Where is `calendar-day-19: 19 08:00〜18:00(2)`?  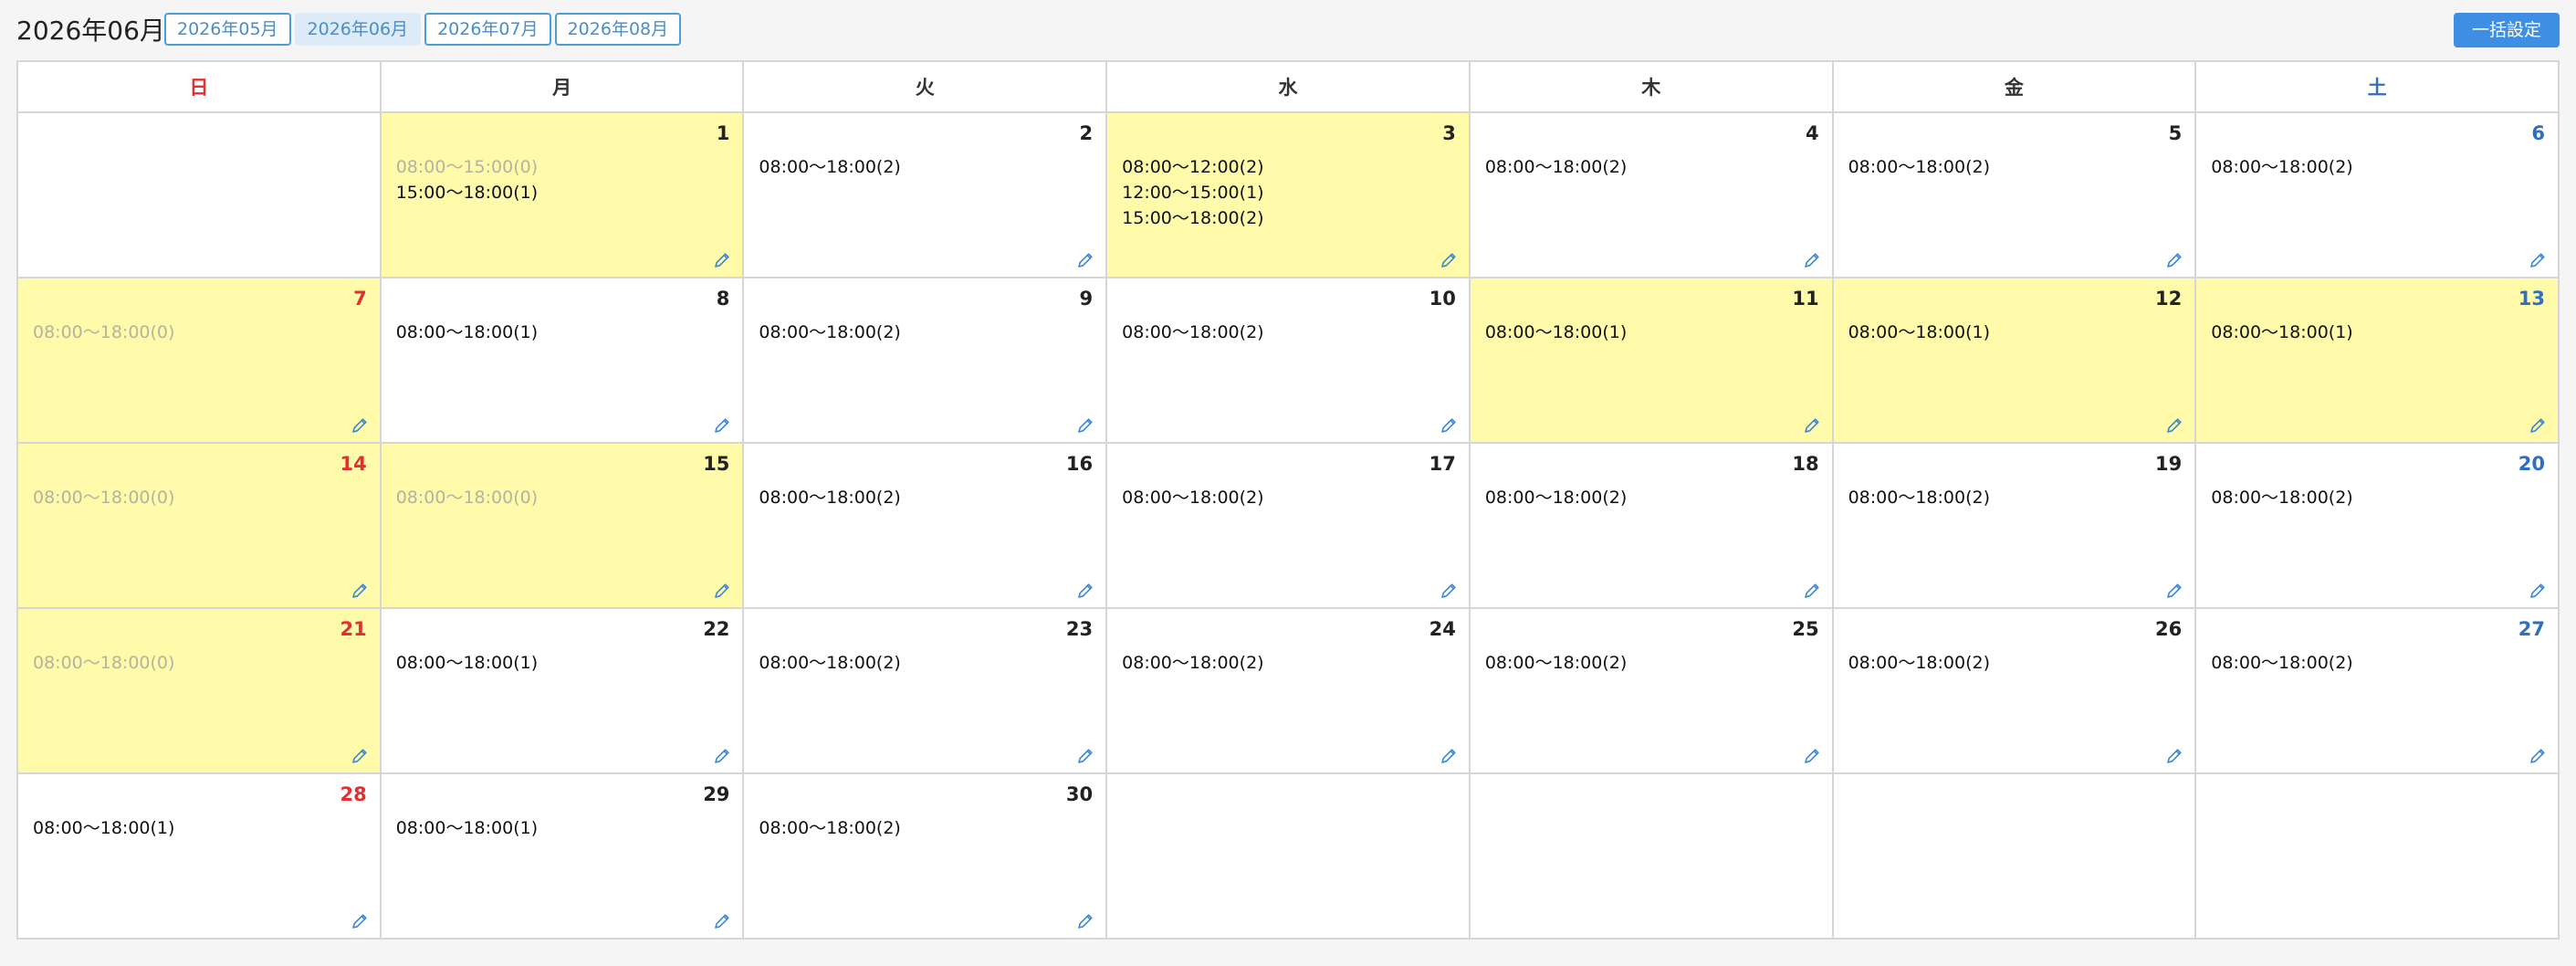 calendar-day-19: 19 08:00〜18:00(2) is located at coordinates (2015, 526).